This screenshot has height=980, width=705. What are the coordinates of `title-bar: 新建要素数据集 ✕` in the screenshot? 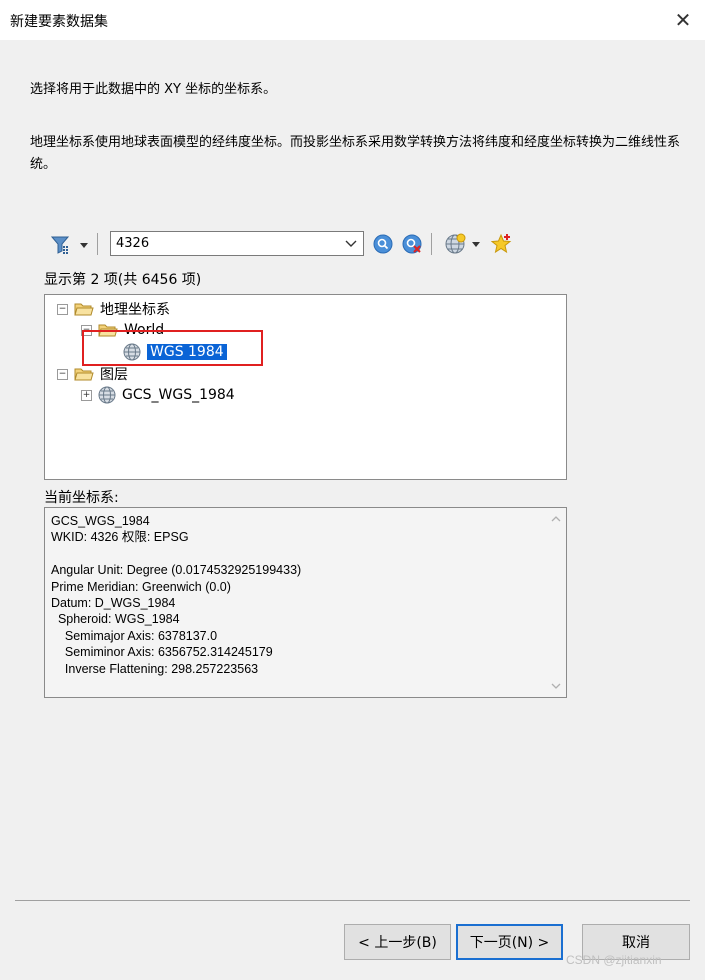 It's located at (352, 20).